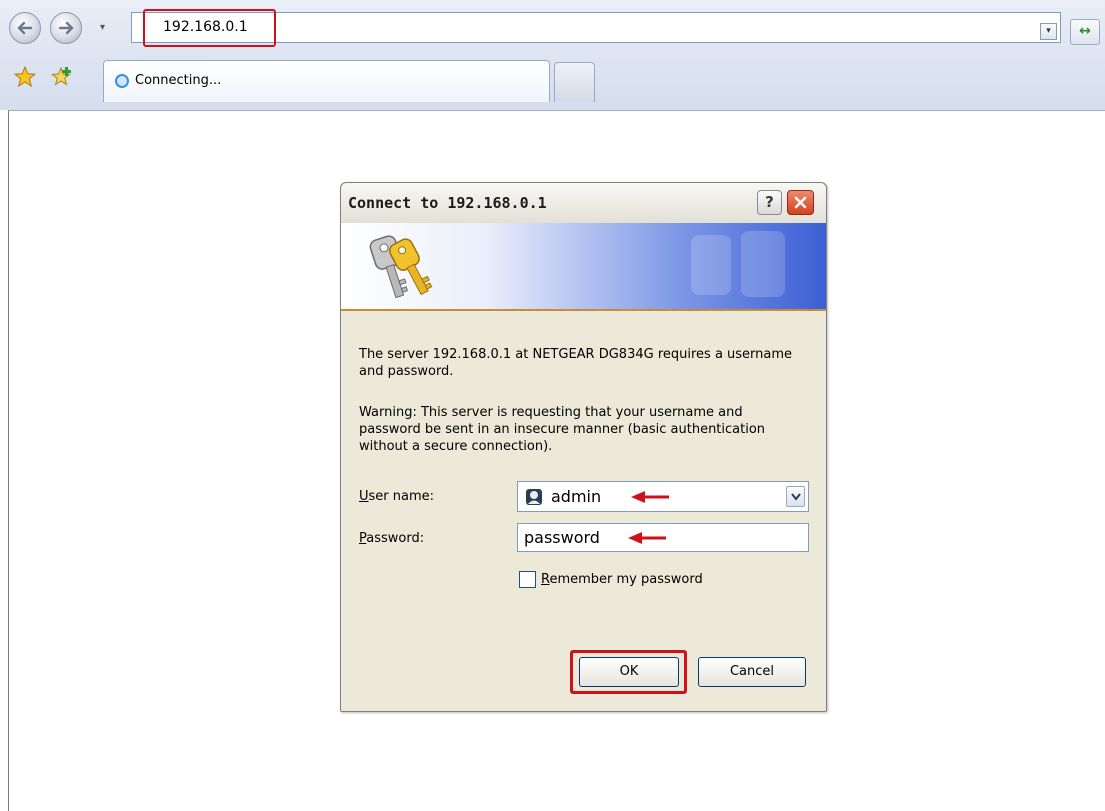 This screenshot has width=1105, height=811. Describe the element at coordinates (447, 203) in the screenshot. I see `dialog-title: Connect to 192.168.0.1` at that location.